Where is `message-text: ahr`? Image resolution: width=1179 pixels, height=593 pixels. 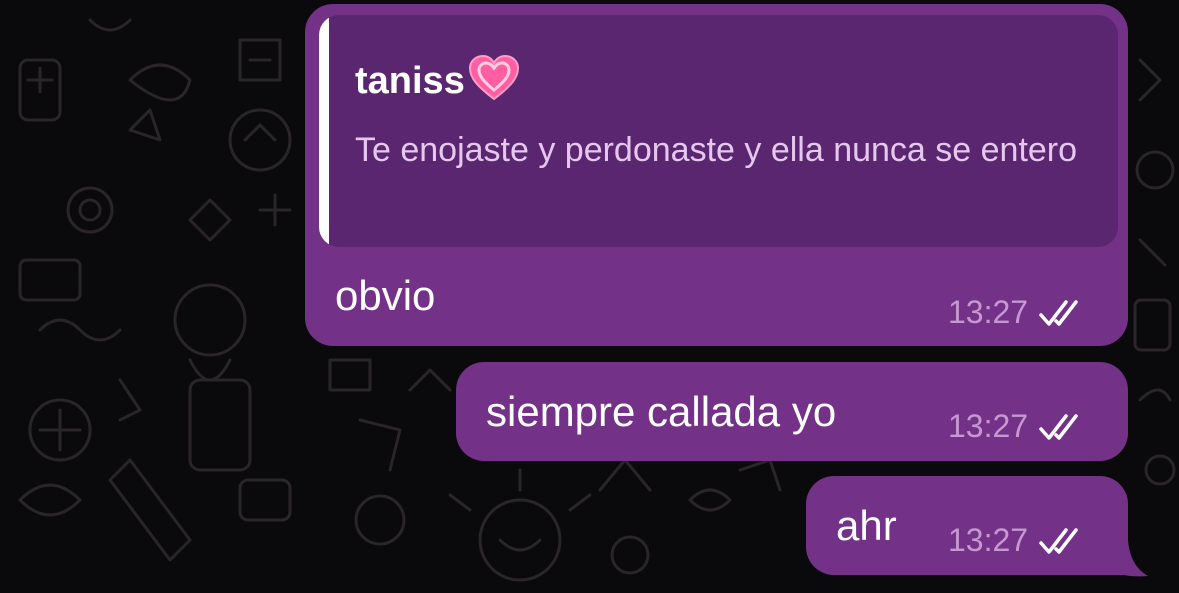 message-text: ahr is located at coordinates (866, 525).